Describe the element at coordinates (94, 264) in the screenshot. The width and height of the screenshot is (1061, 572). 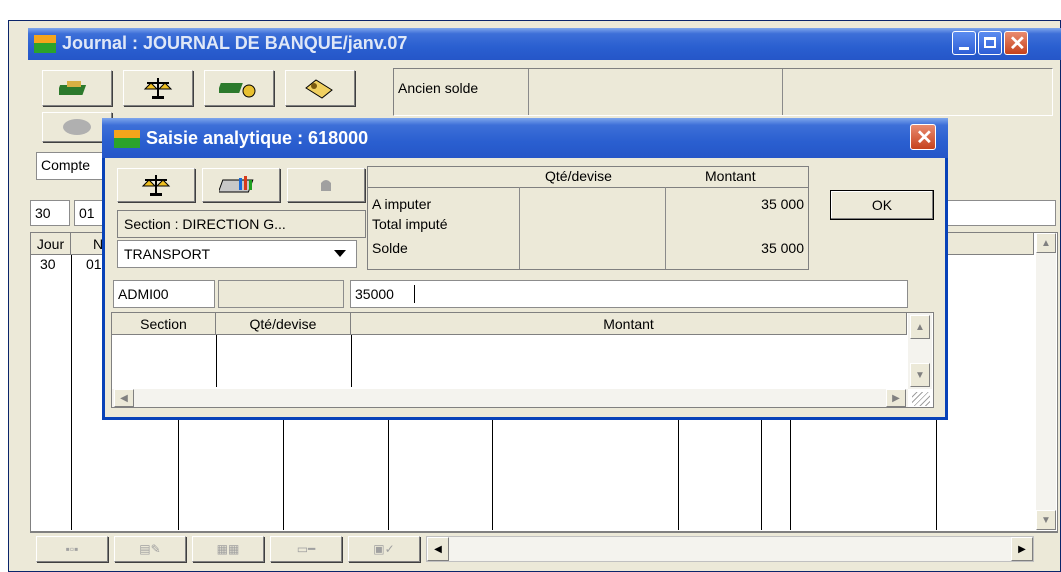
I see `row-num: 01` at that location.